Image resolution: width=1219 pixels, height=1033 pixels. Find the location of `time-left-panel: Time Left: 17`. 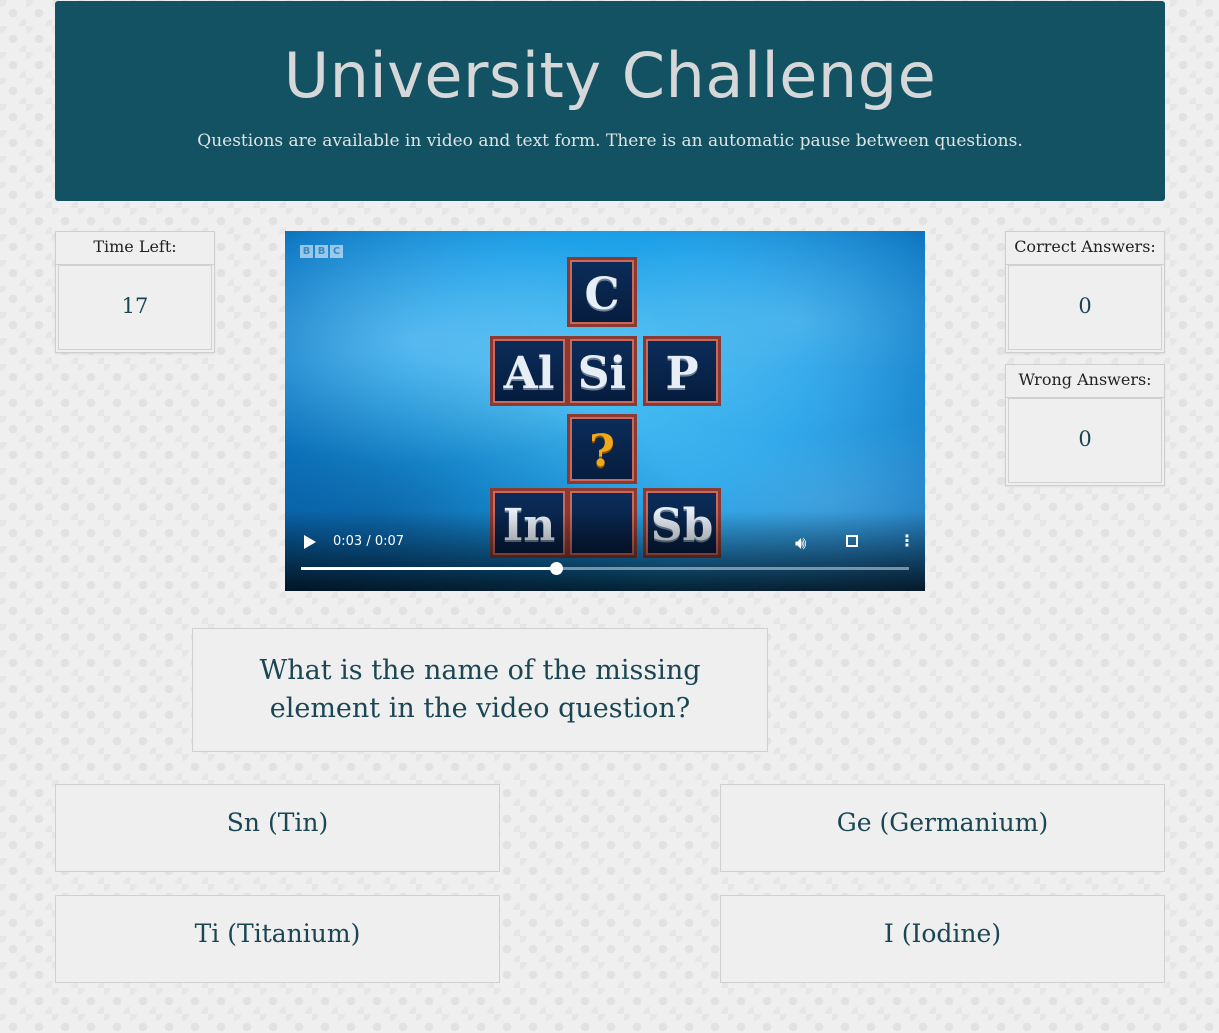

time-left-panel: Time Left: 17 is located at coordinates (135, 292).